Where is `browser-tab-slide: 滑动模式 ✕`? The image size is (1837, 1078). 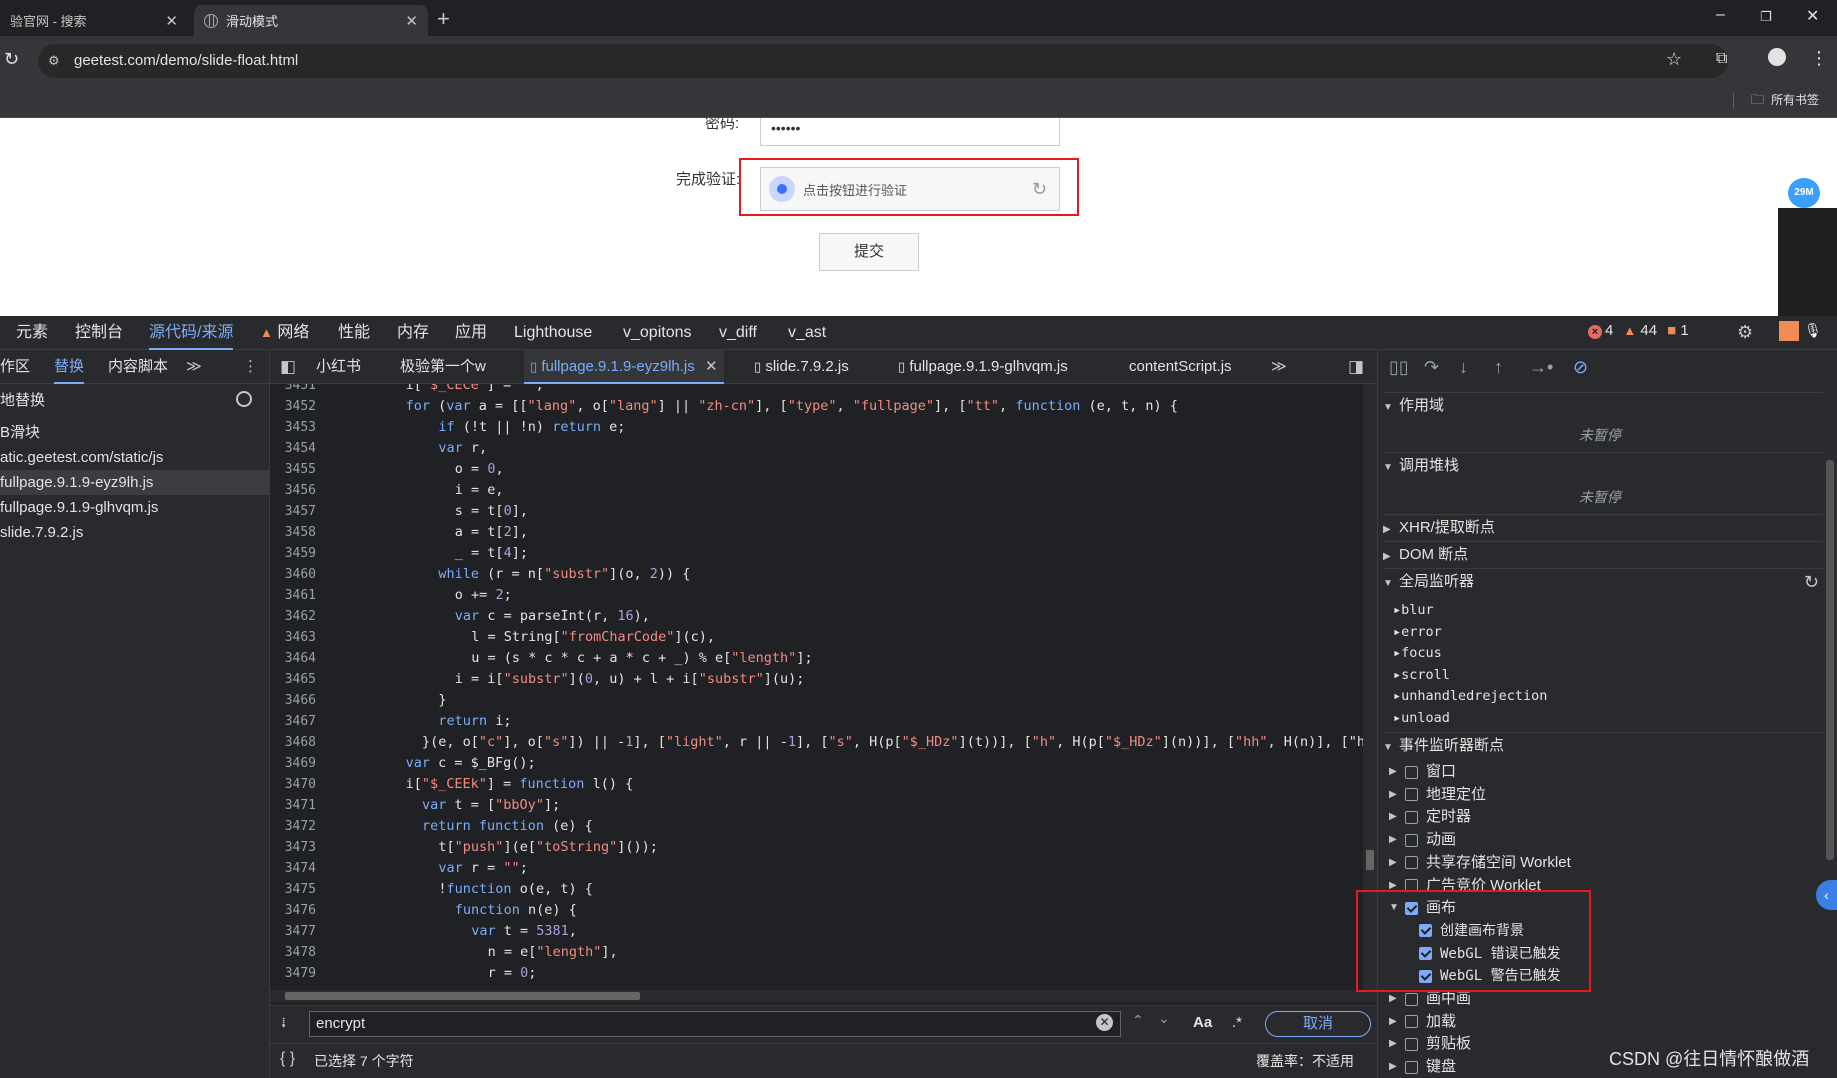
browser-tab-slide: 滑动模式 ✕ is located at coordinates (311, 20).